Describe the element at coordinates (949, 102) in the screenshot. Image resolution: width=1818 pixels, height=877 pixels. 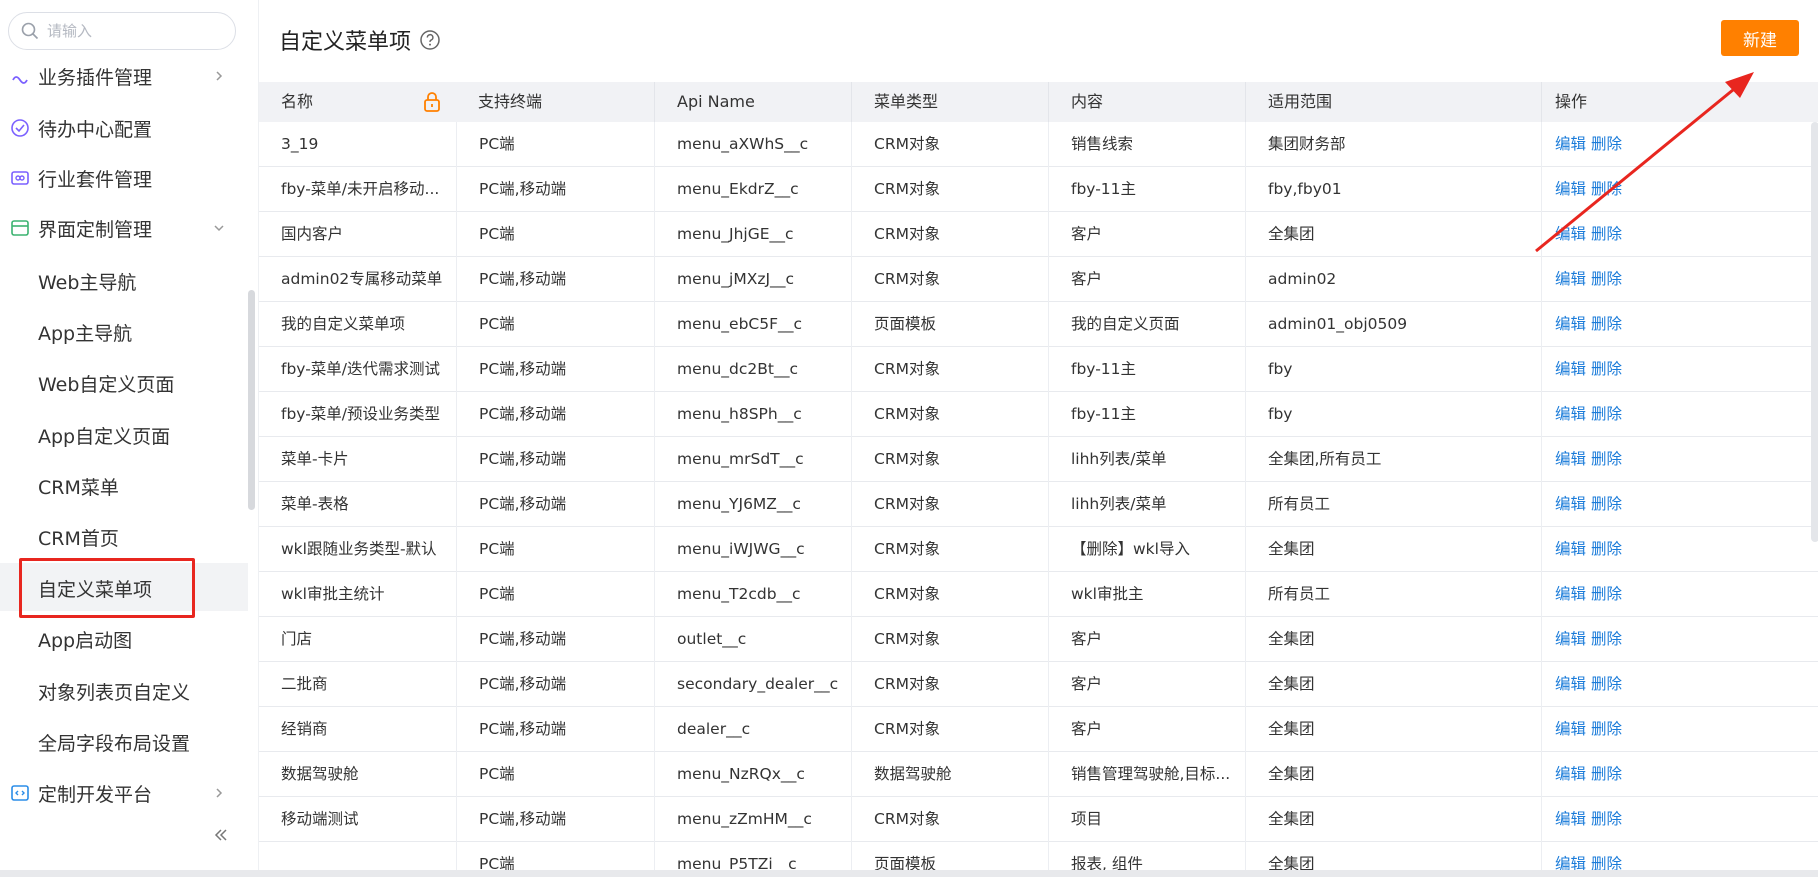
I see `column-header-menu-type: 菜单类型` at that location.